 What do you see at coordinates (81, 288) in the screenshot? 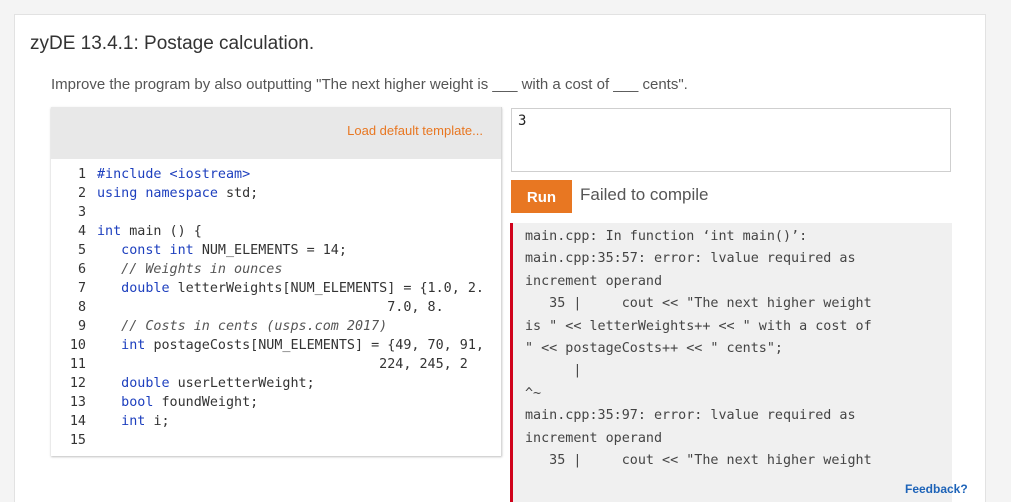
I see `line-number: 7` at bounding box center [81, 288].